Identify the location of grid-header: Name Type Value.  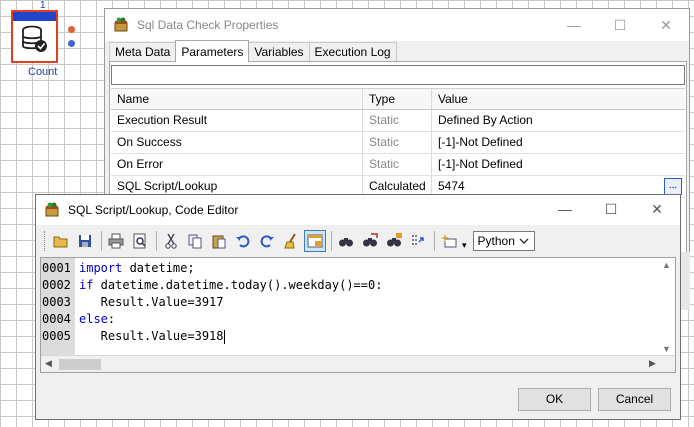
(398, 99).